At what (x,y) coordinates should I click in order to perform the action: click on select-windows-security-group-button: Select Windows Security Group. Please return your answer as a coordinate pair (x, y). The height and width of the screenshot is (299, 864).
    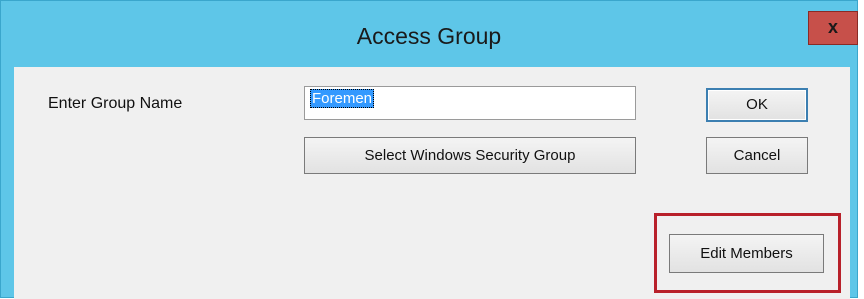
    Looking at the image, I should click on (470, 155).